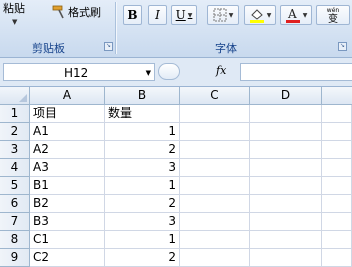 The height and width of the screenshot is (267, 352). Describe the element at coordinates (76, 73) in the screenshot. I see `name-box-value: H12` at that location.